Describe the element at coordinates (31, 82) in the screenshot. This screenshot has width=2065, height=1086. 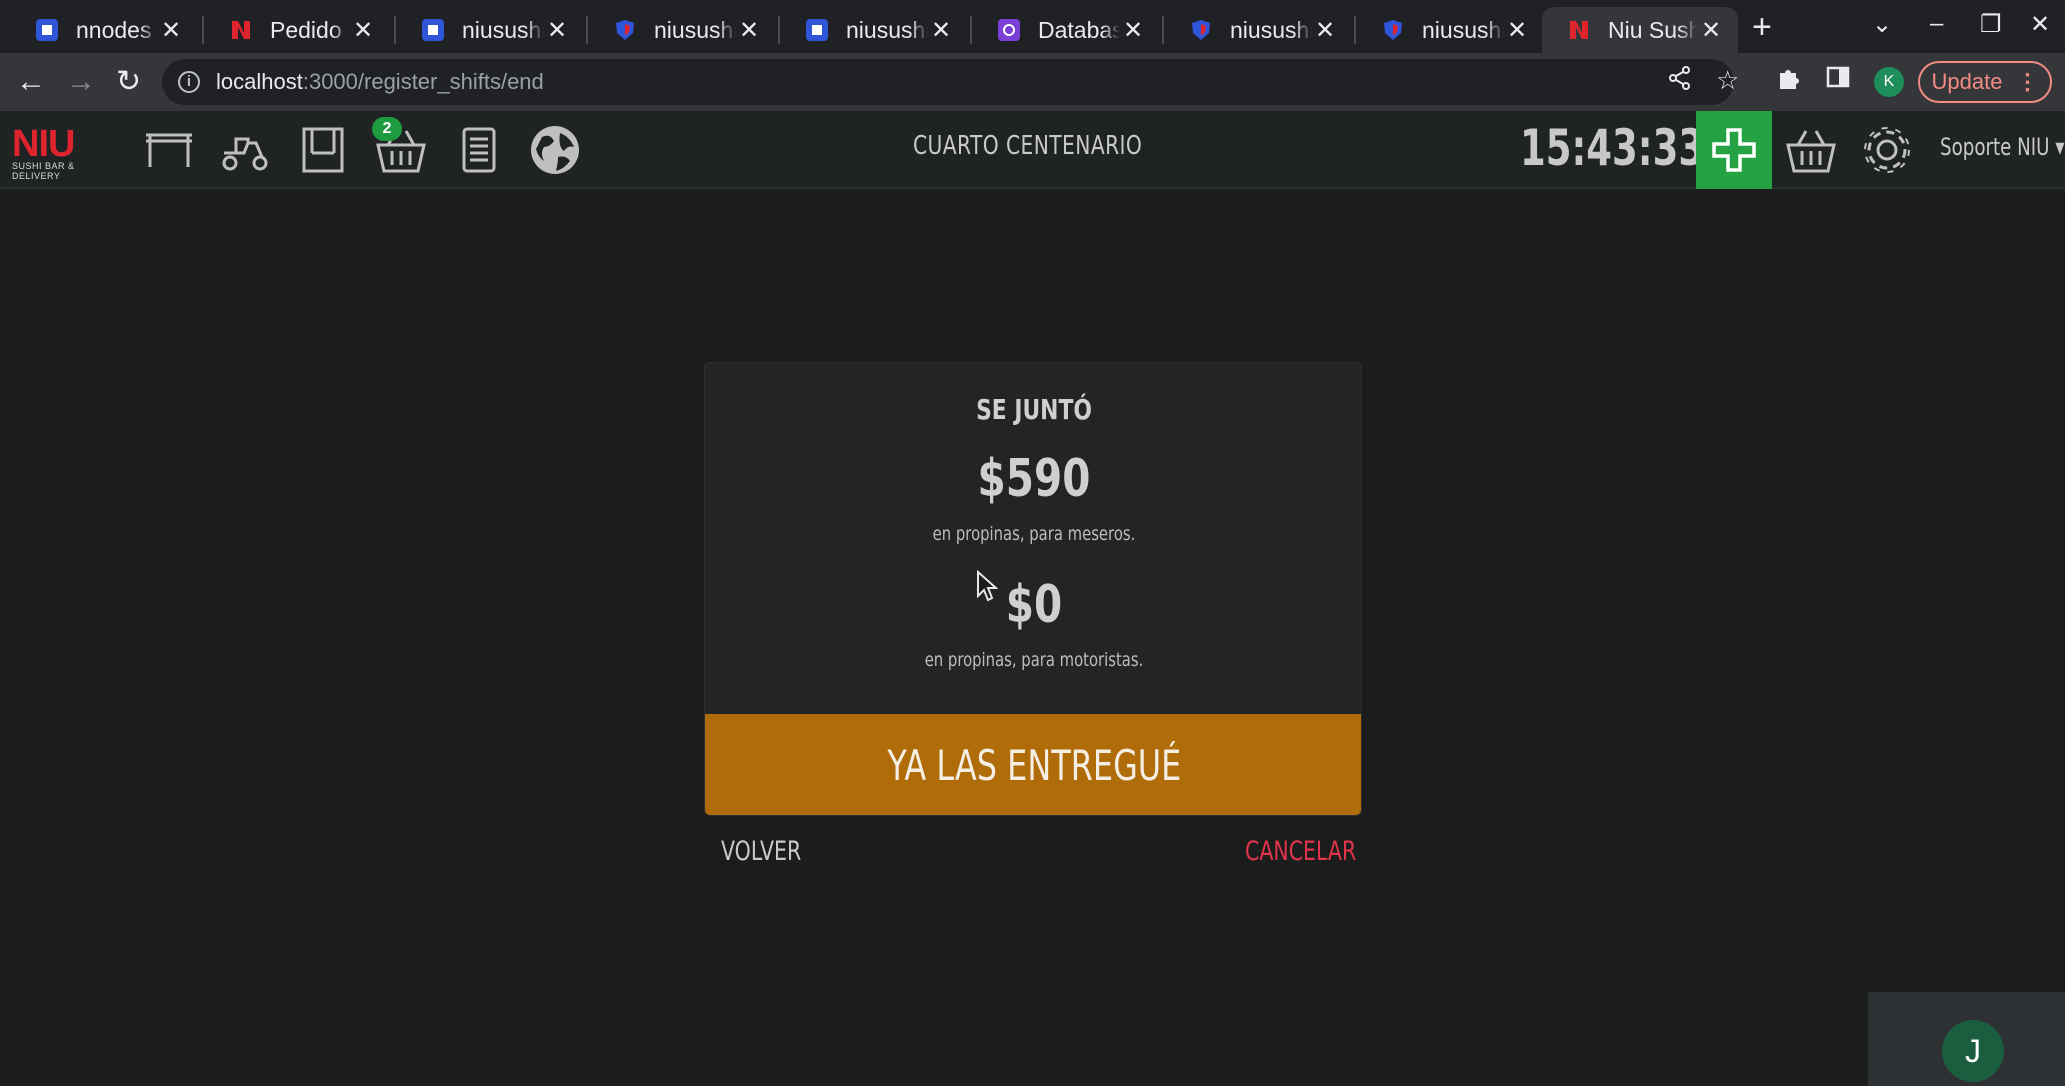
I see `back-arrow-icon: ←` at that location.